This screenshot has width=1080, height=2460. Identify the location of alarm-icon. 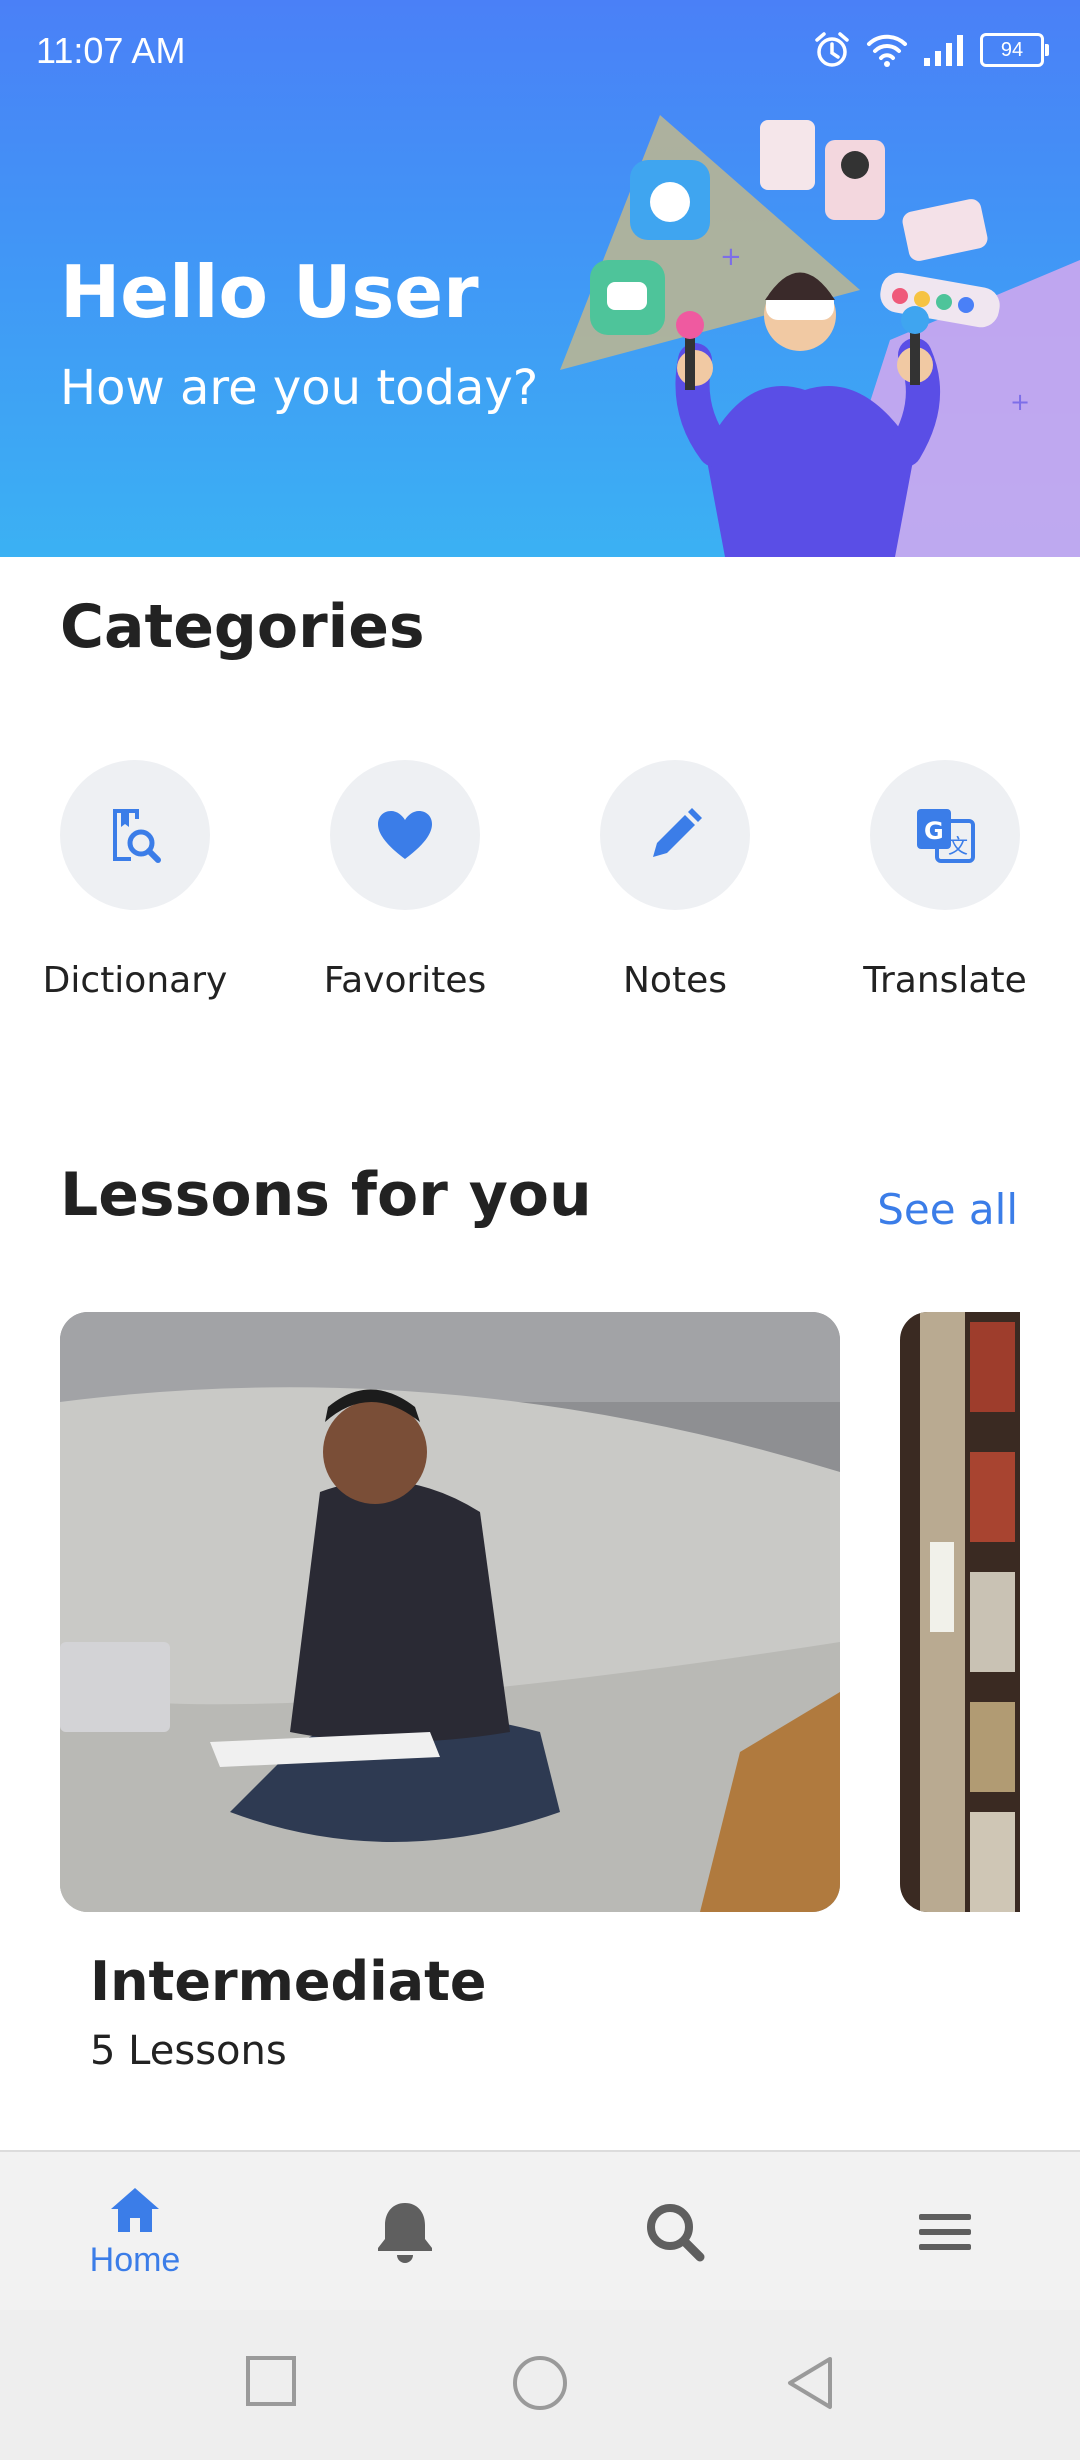
(832, 49).